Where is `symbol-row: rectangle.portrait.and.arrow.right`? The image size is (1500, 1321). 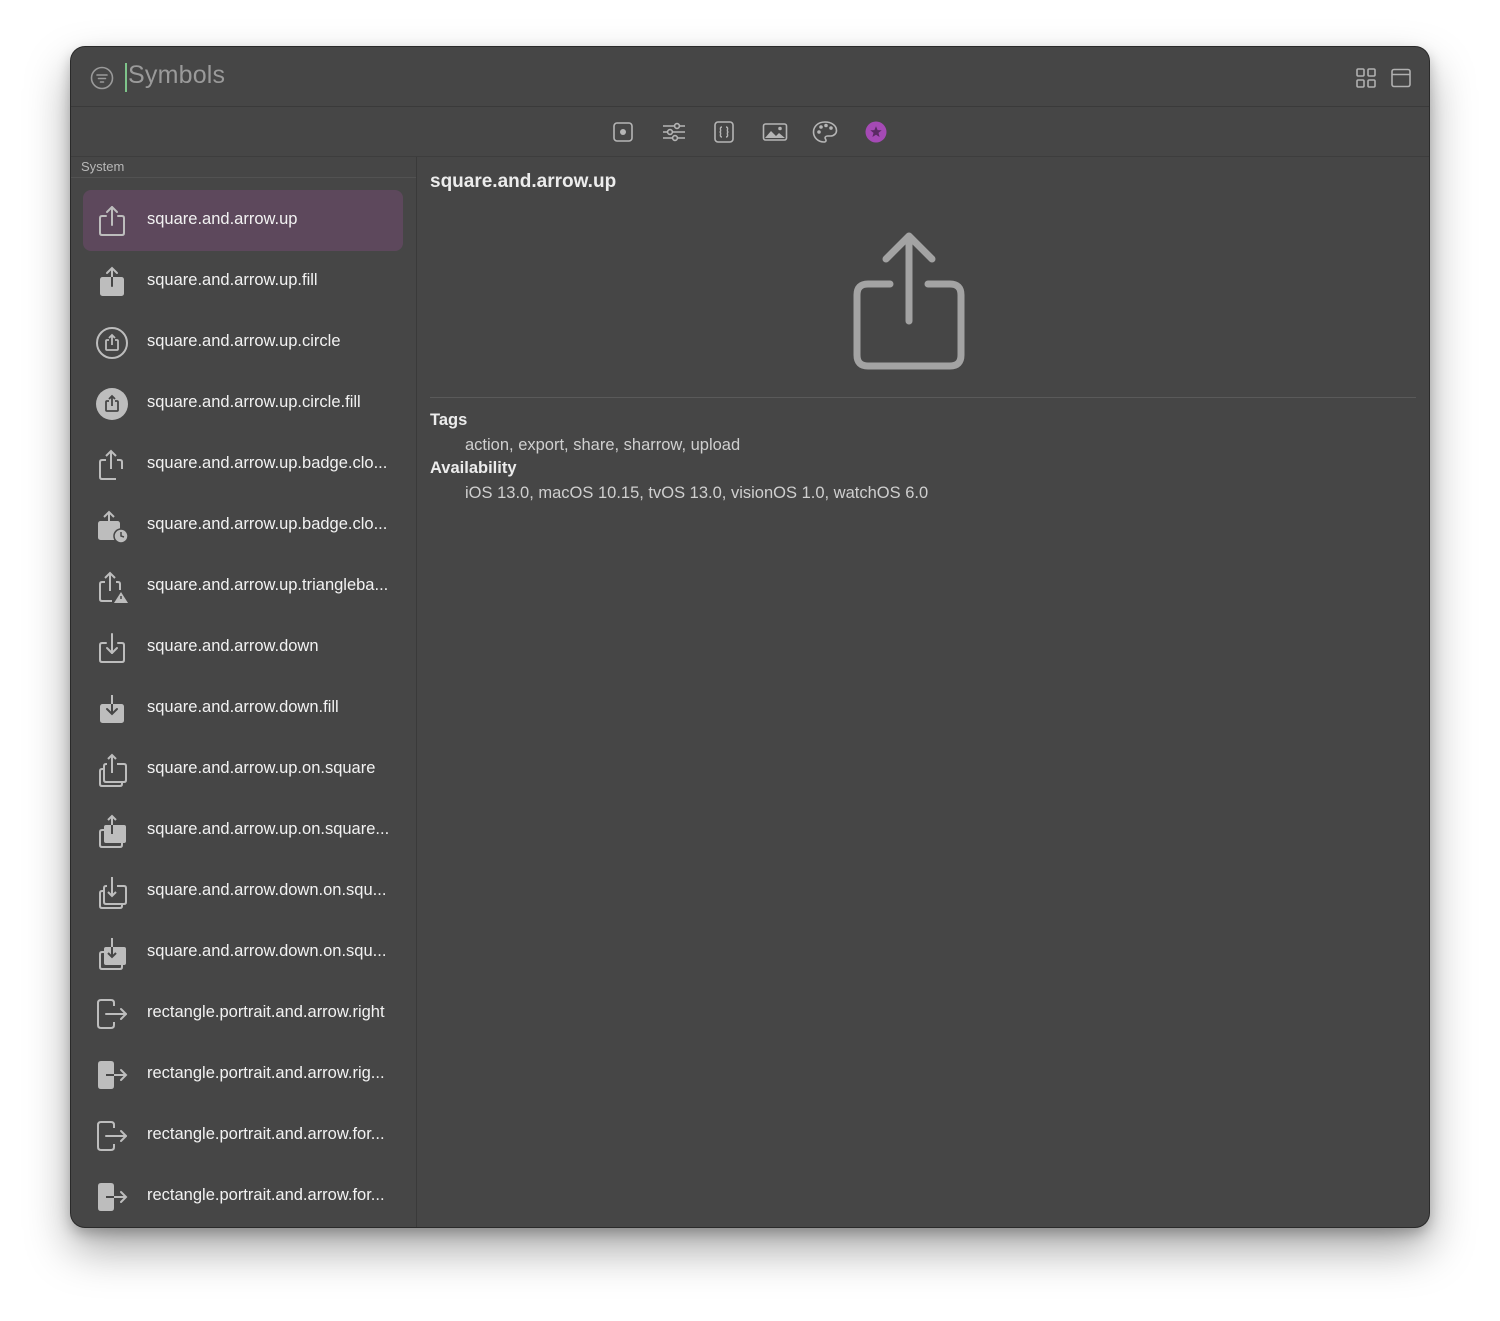
symbol-row: rectangle.portrait.and.arrow.right is located at coordinates (243, 1013).